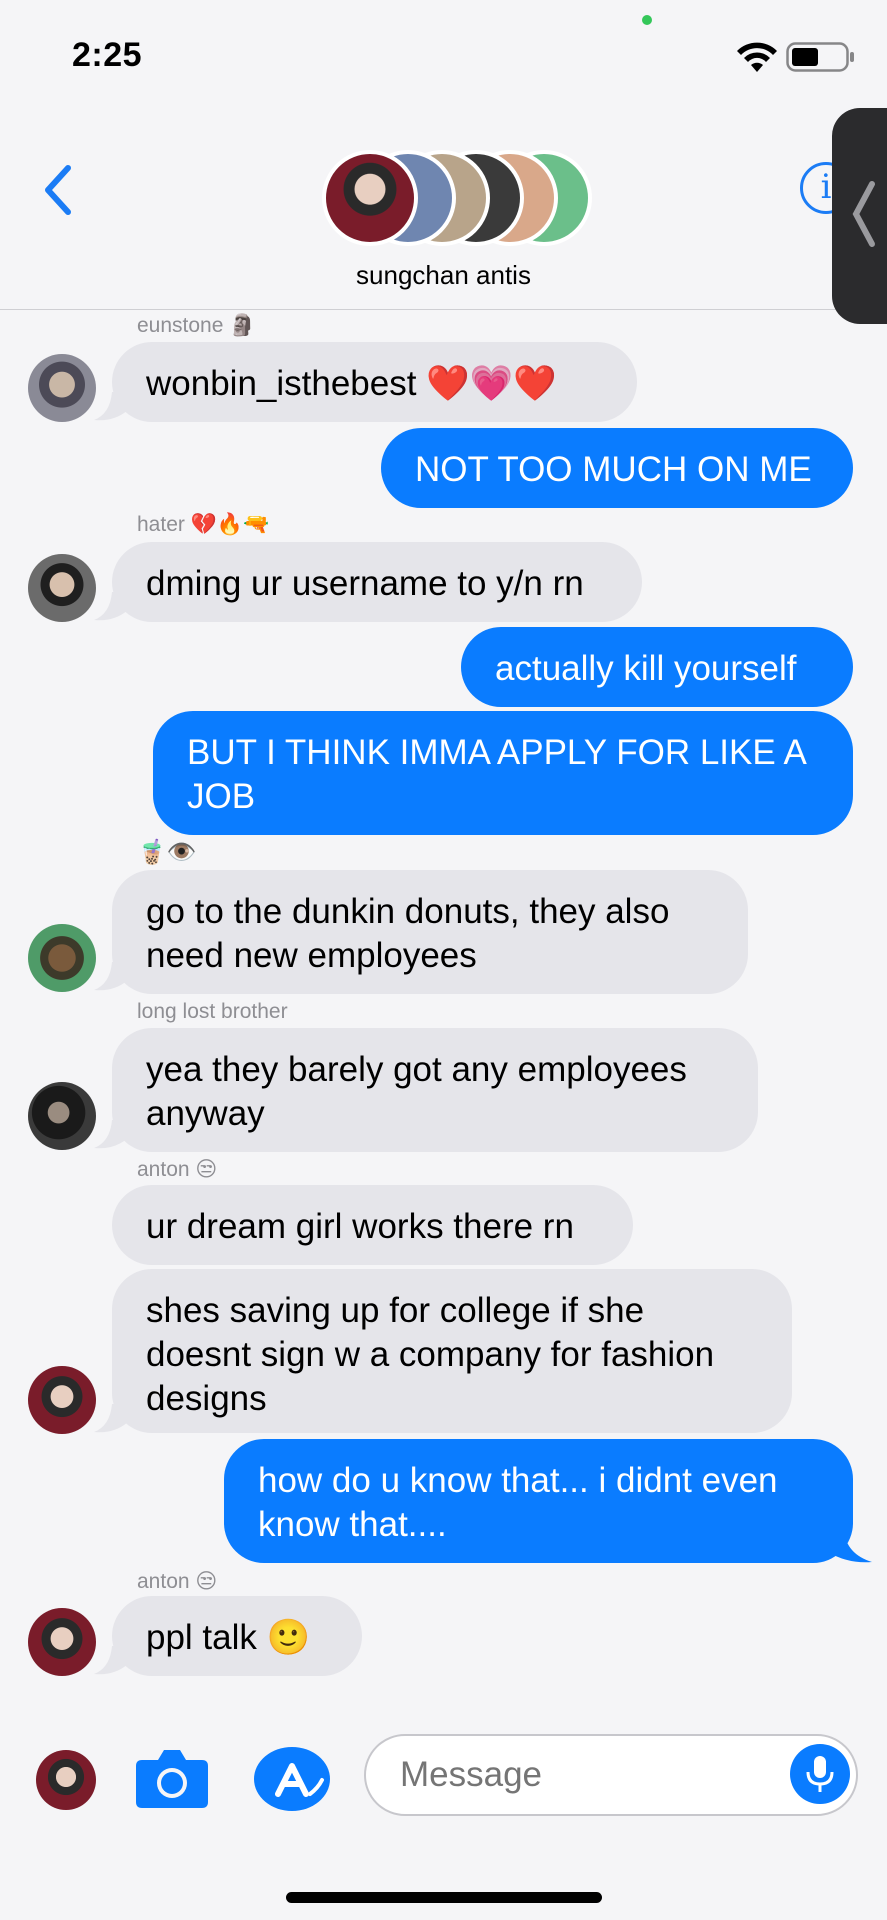  Describe the element at coordinates (372, 1225) in the screenshot. I see `message-bubble-incoming: ur dream girl works there rn` at that location.